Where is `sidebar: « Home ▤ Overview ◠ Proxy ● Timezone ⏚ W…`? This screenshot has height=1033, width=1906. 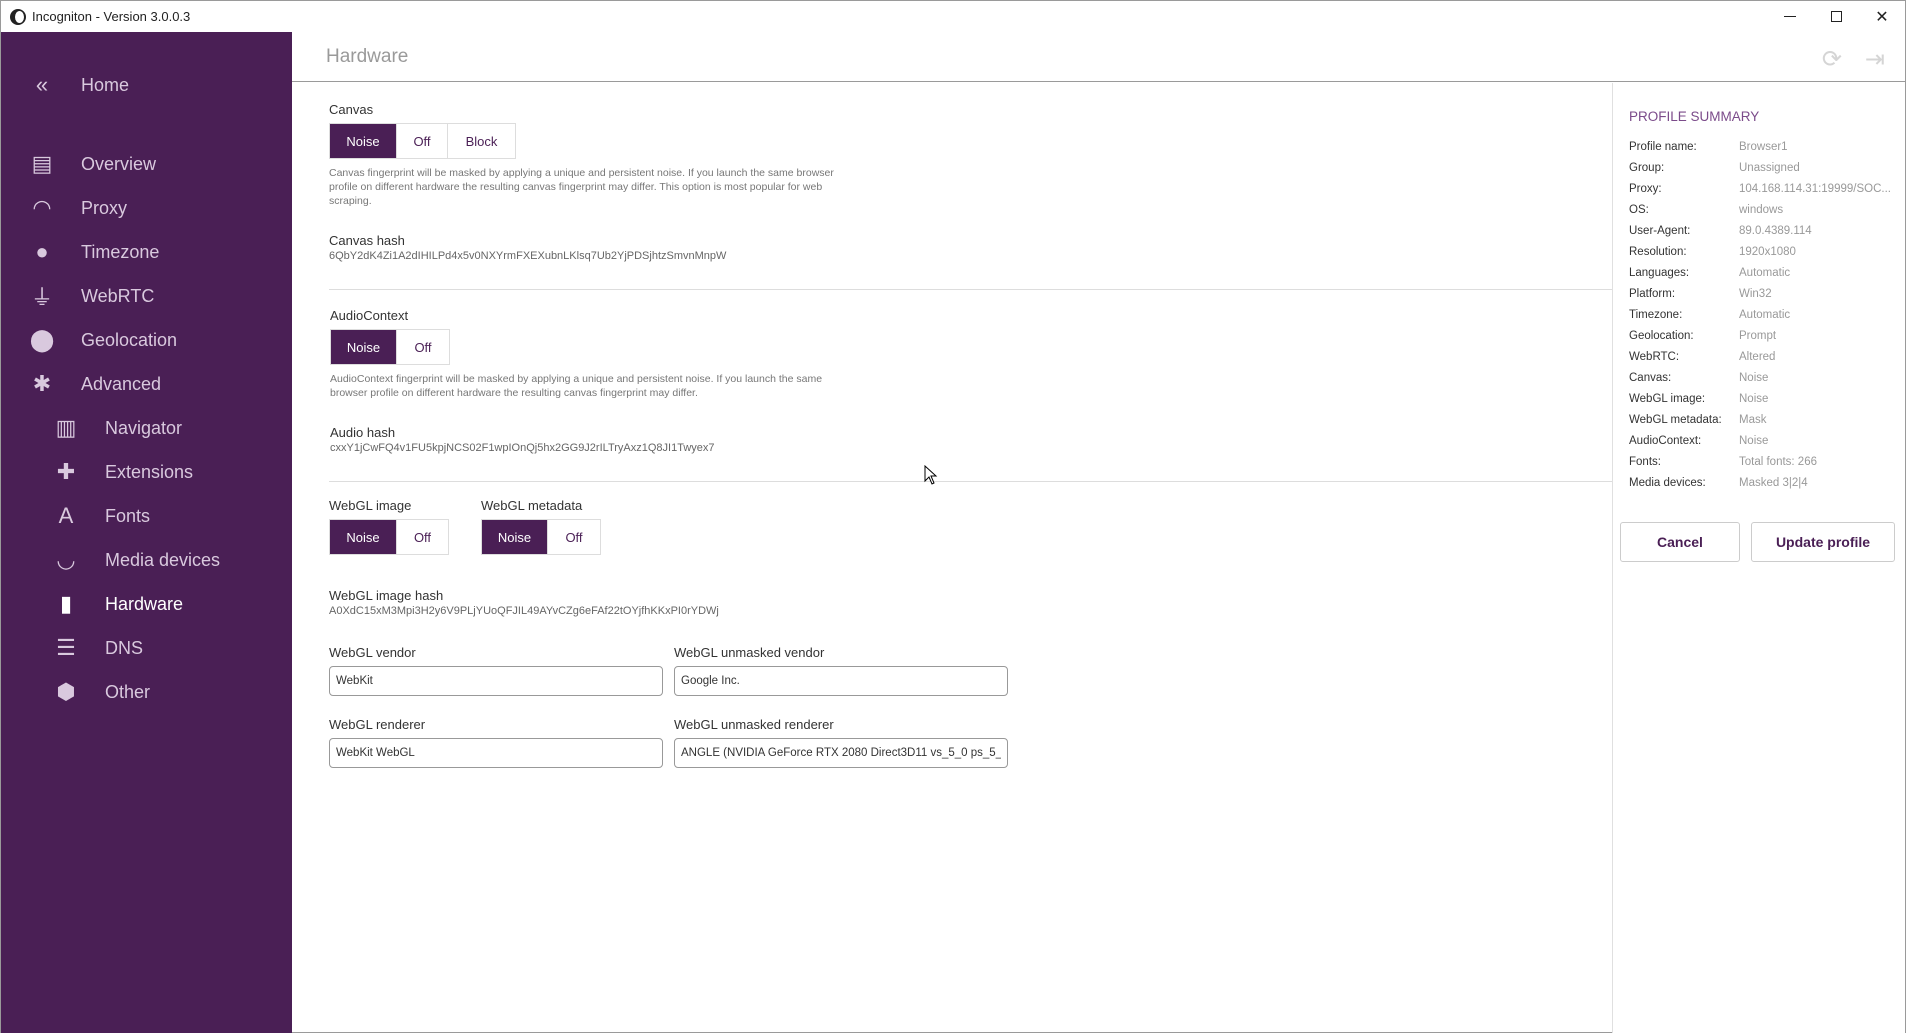 sidebar: « Home ▤ Overview ◠ Proxy ● Timezone ⏚ W… is located at coordinates (146, 532).